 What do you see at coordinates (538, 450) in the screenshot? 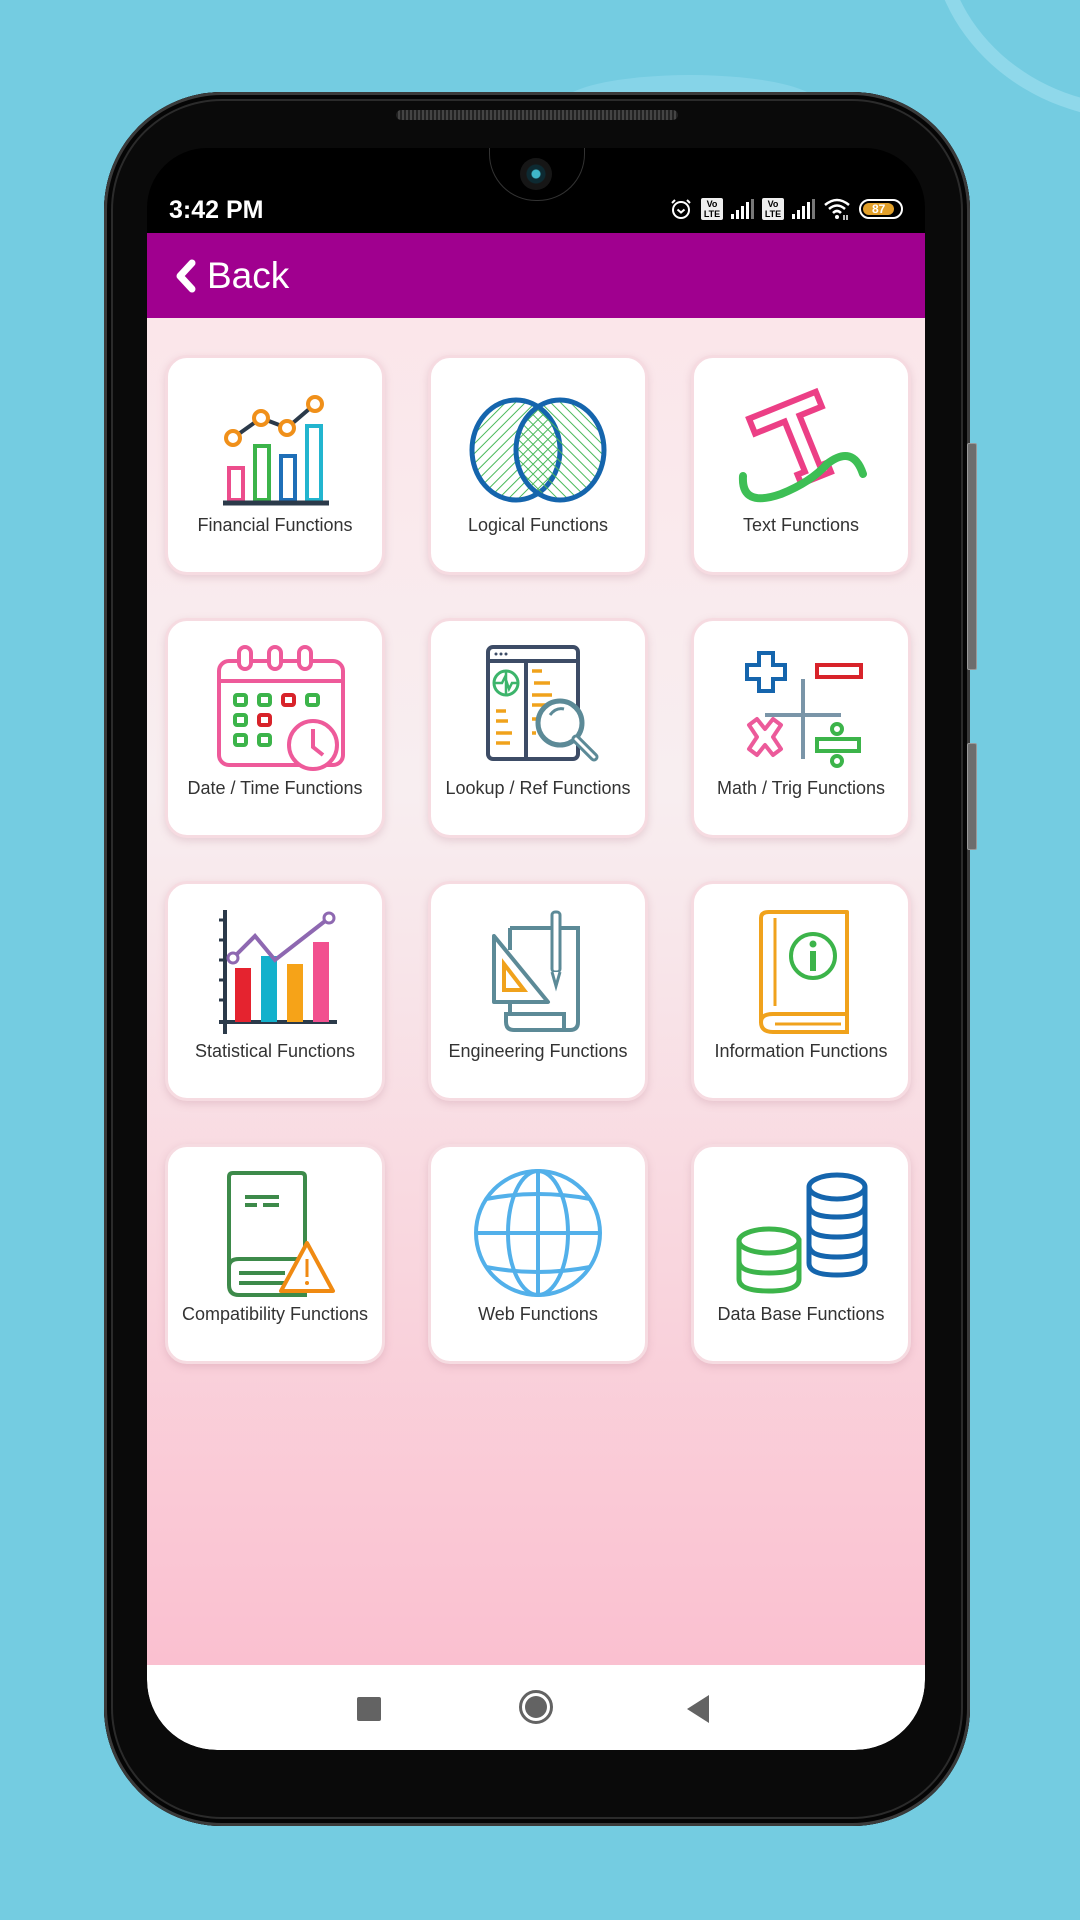
I see `venn-diagram-icon` at bounding box center [538, 450].